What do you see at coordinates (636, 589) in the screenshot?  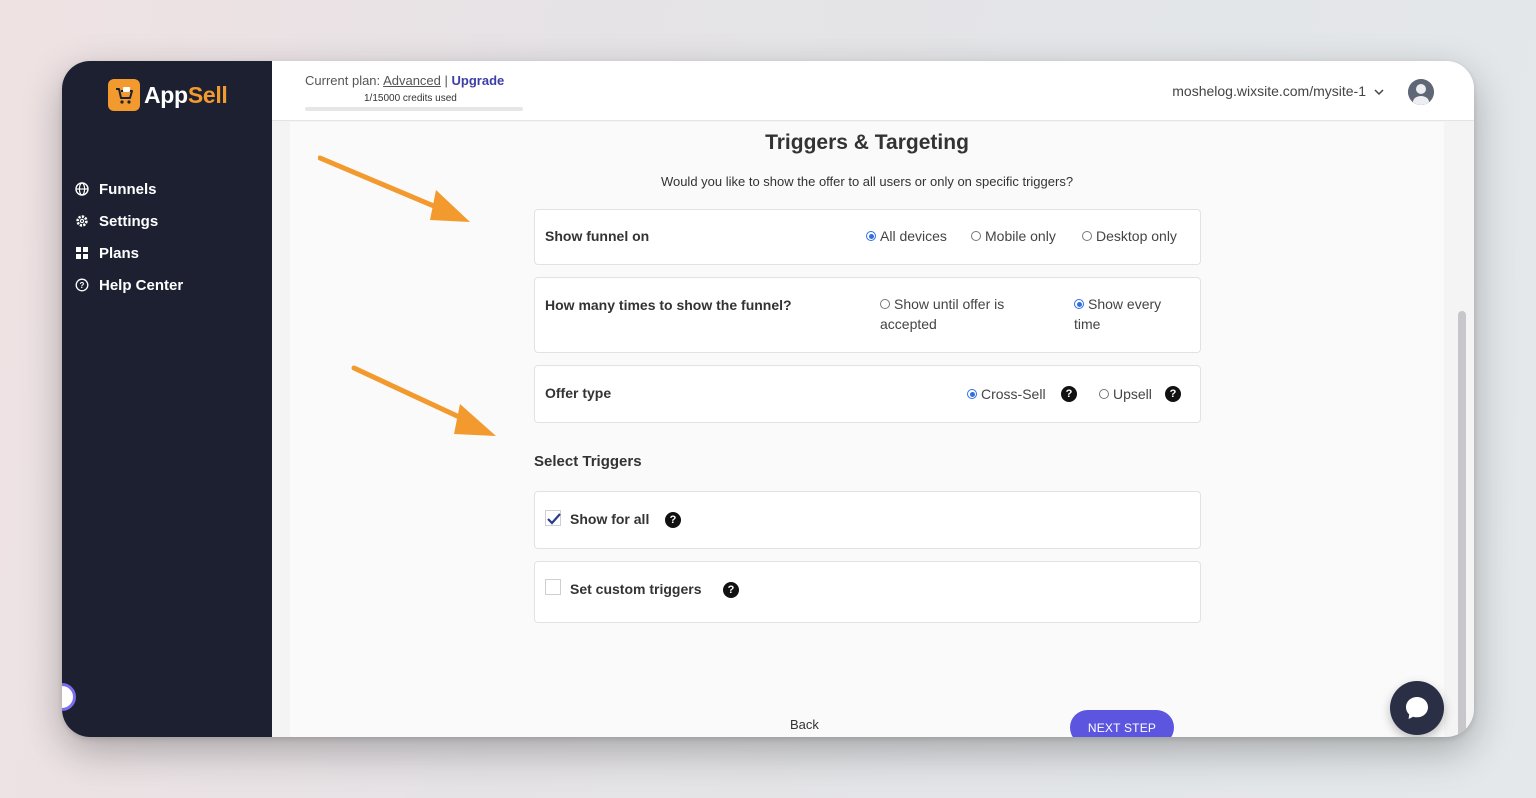 I see `custom-triggers-label: Set custom triggers` at bounding box center [636, 589].